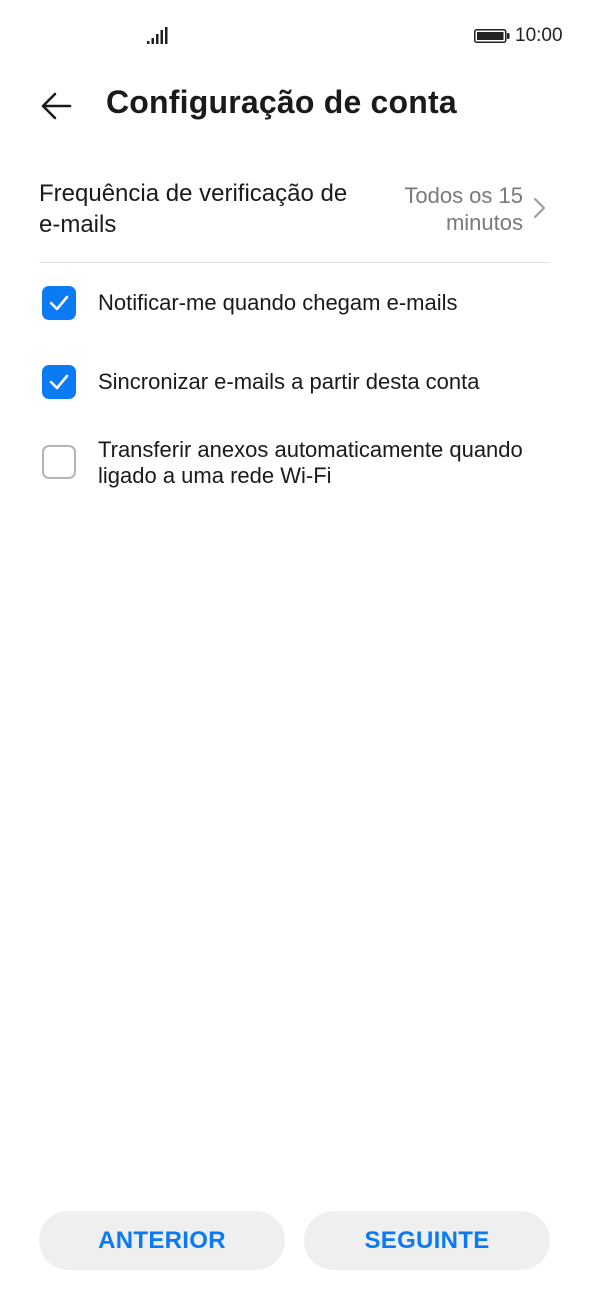 This screenshot has width=589, height=1309. What do you see at coordinates (539, 35) in the screenshot?
I see `clock-time: 10:00` at bounding box center [539, 35].